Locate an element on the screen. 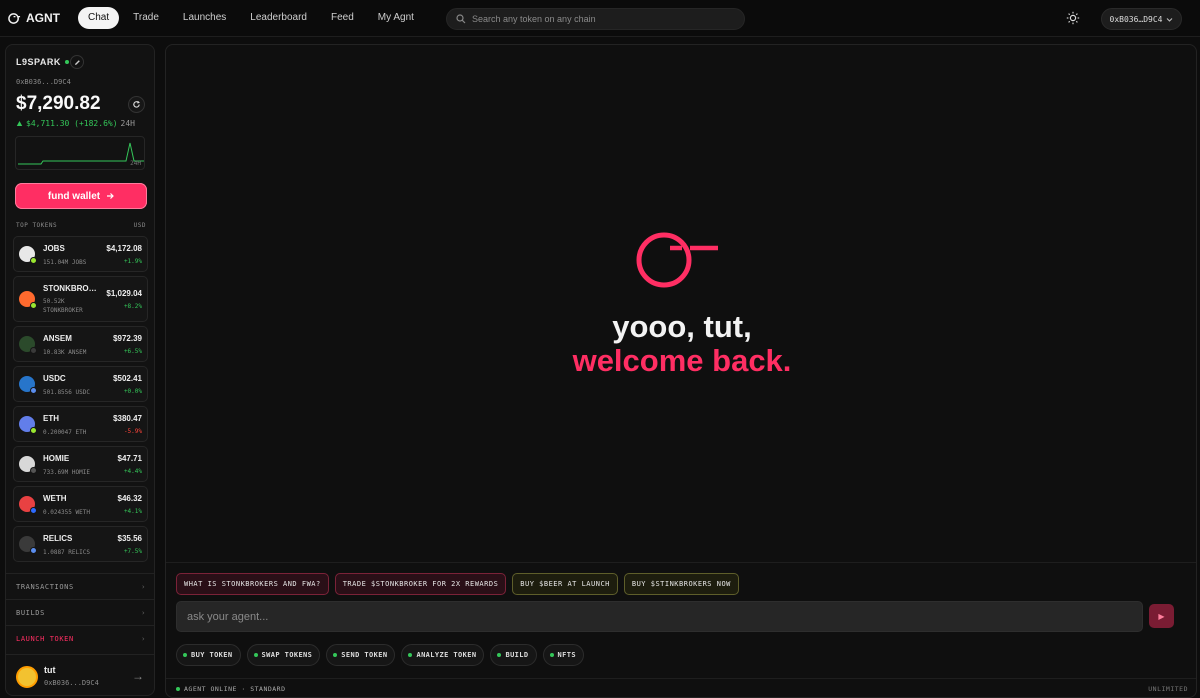 The width and height of the screenshot is (1200, 698). token-row-jobs: JOBS 151.04M JOBS $4,172.08 +1.9% is located at coordinates (80, 254).